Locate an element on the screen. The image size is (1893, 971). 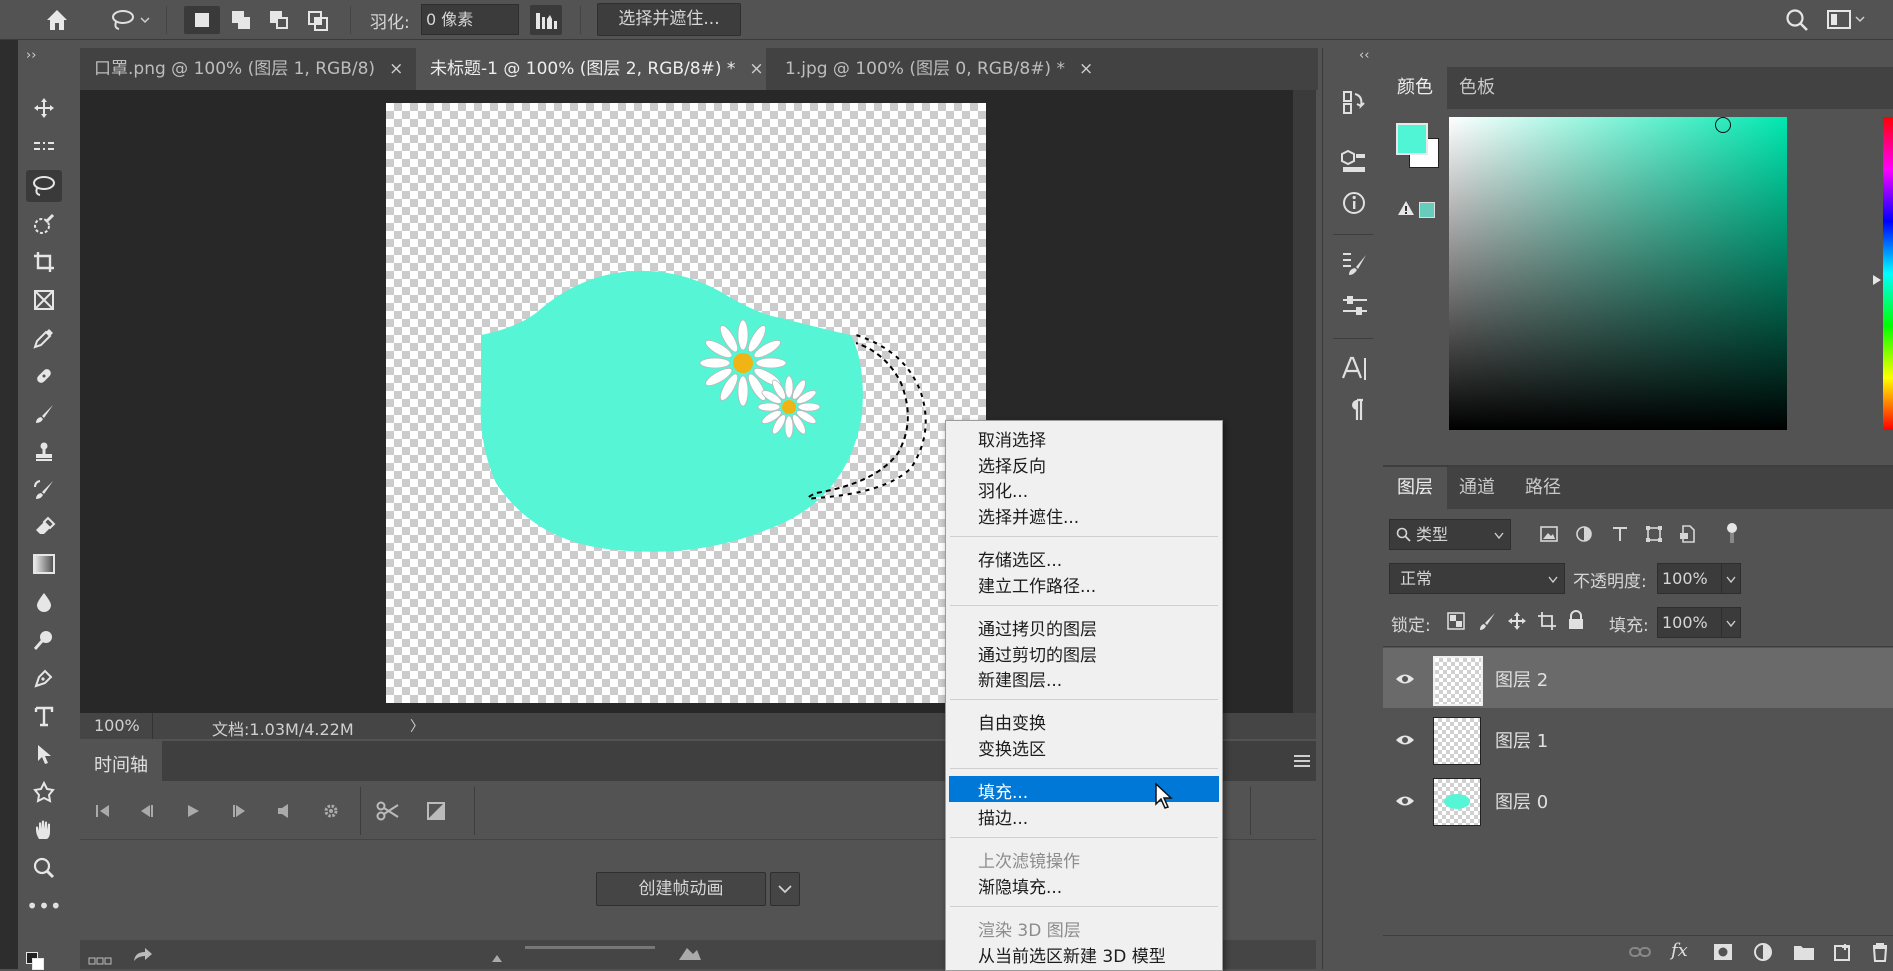
prev-frame-icon is located at coordinates (147, 811).